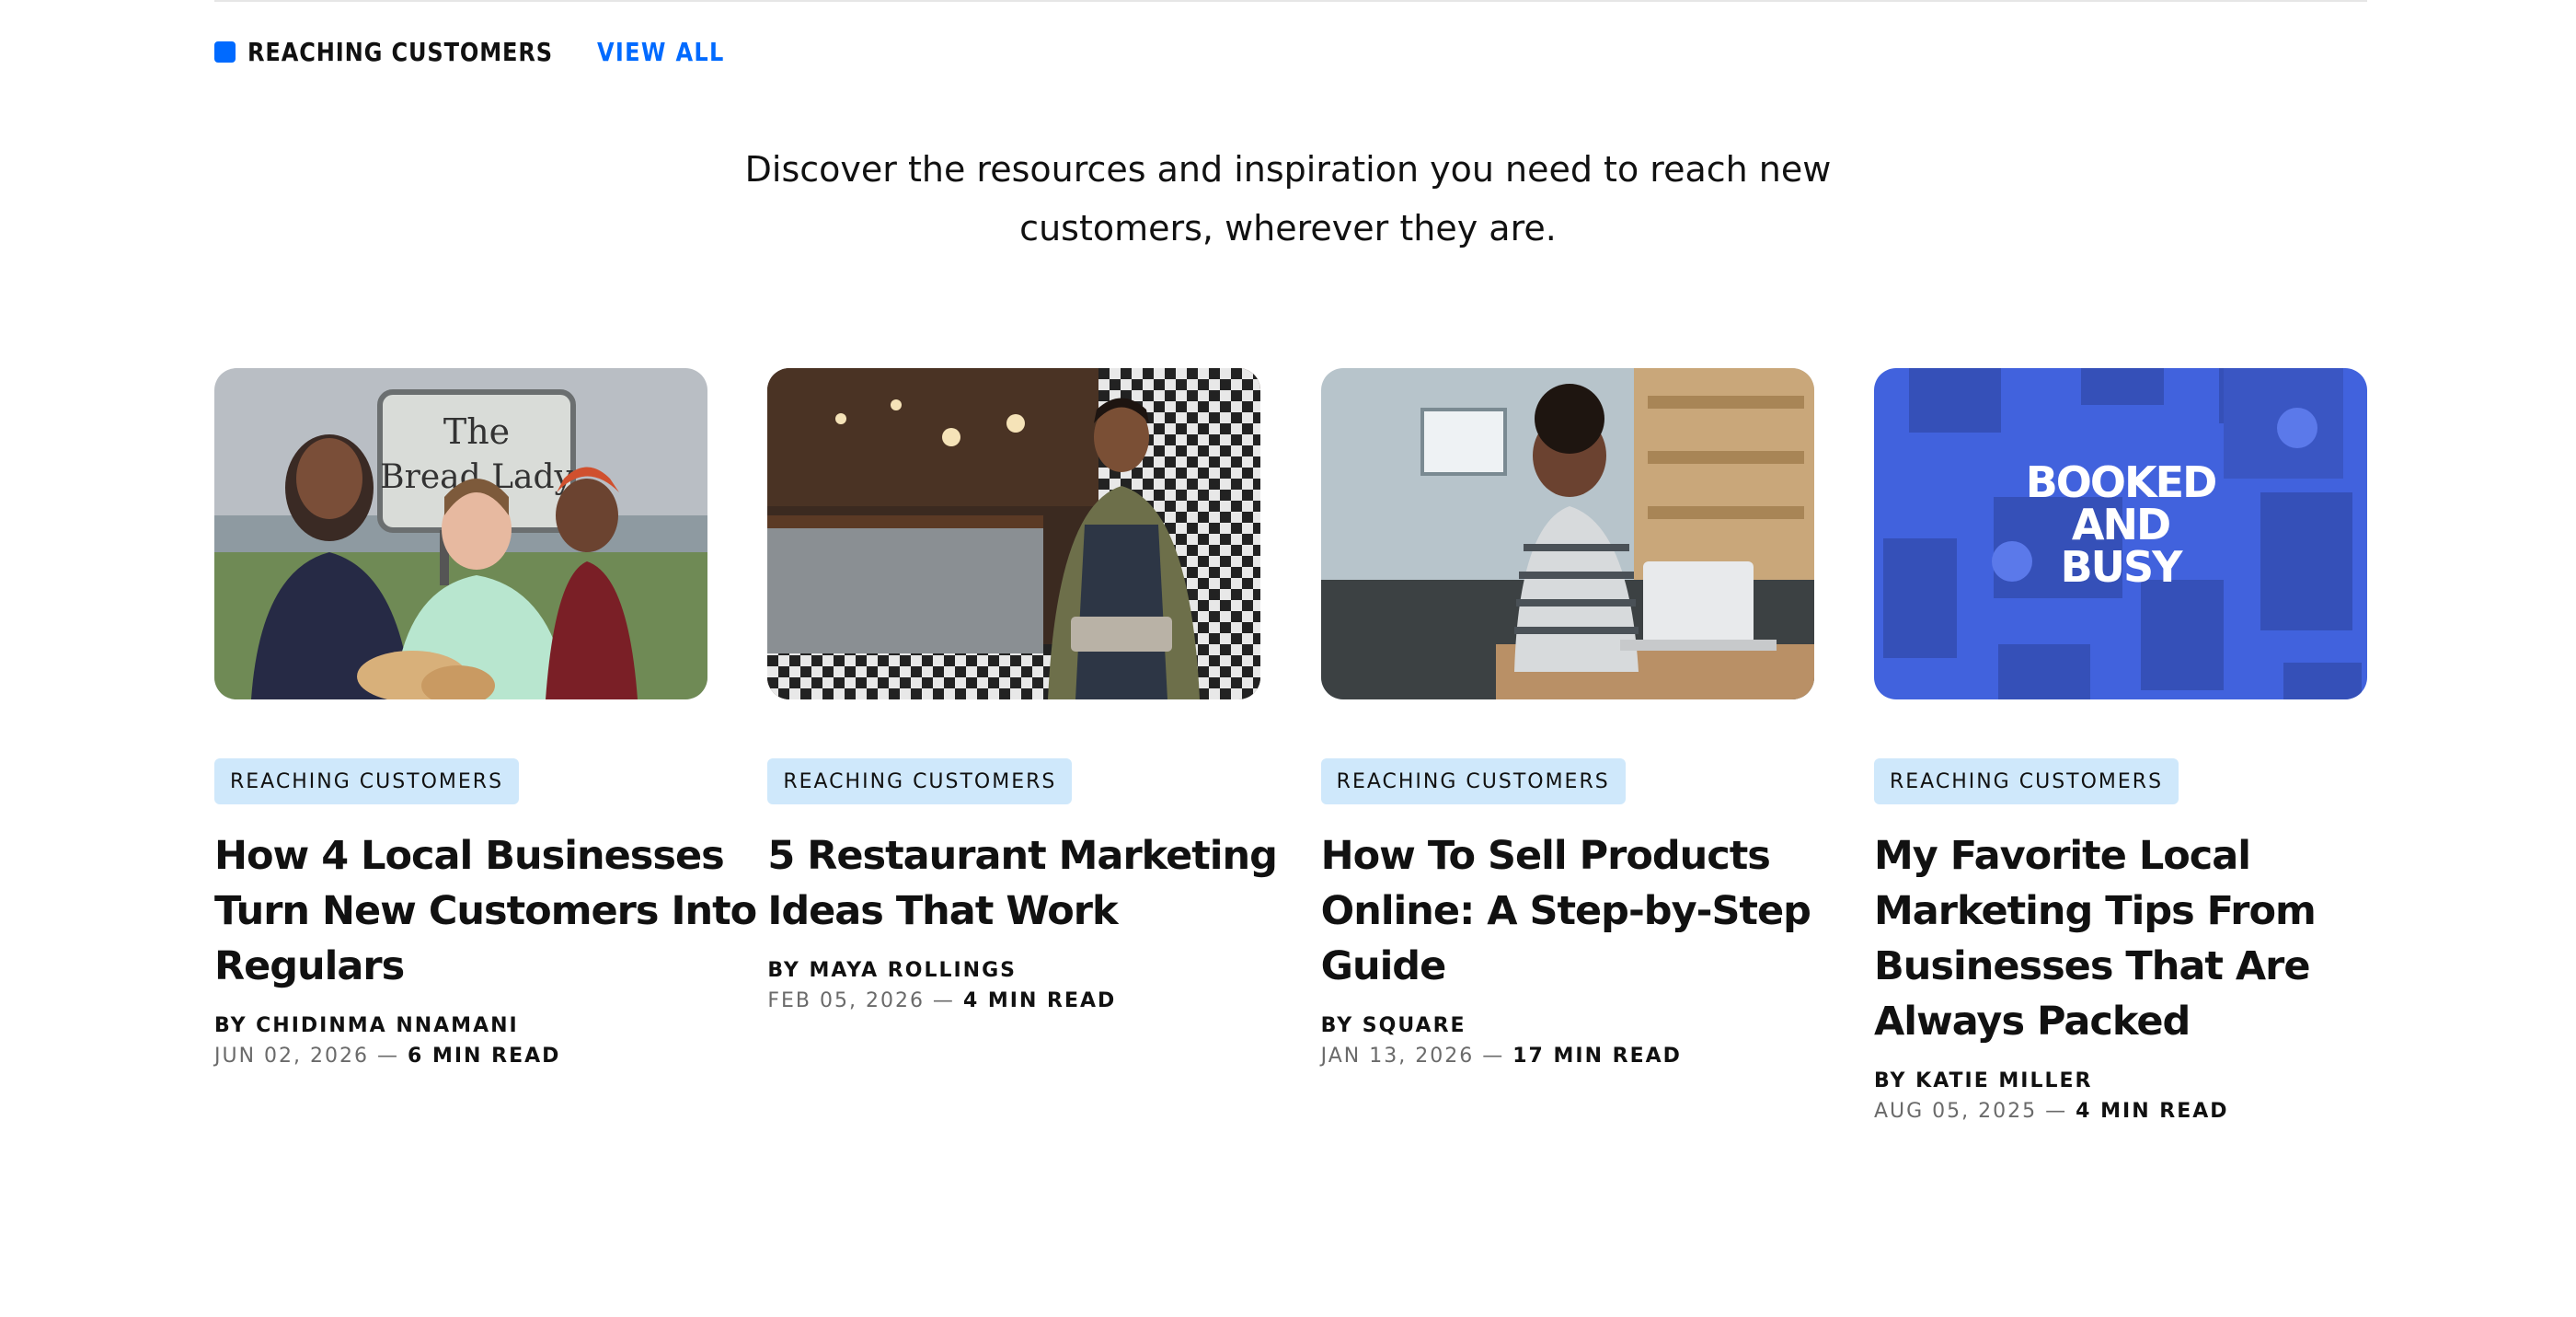  I want to click on read-time: 17 MIN READ, so click(1597, 1056).